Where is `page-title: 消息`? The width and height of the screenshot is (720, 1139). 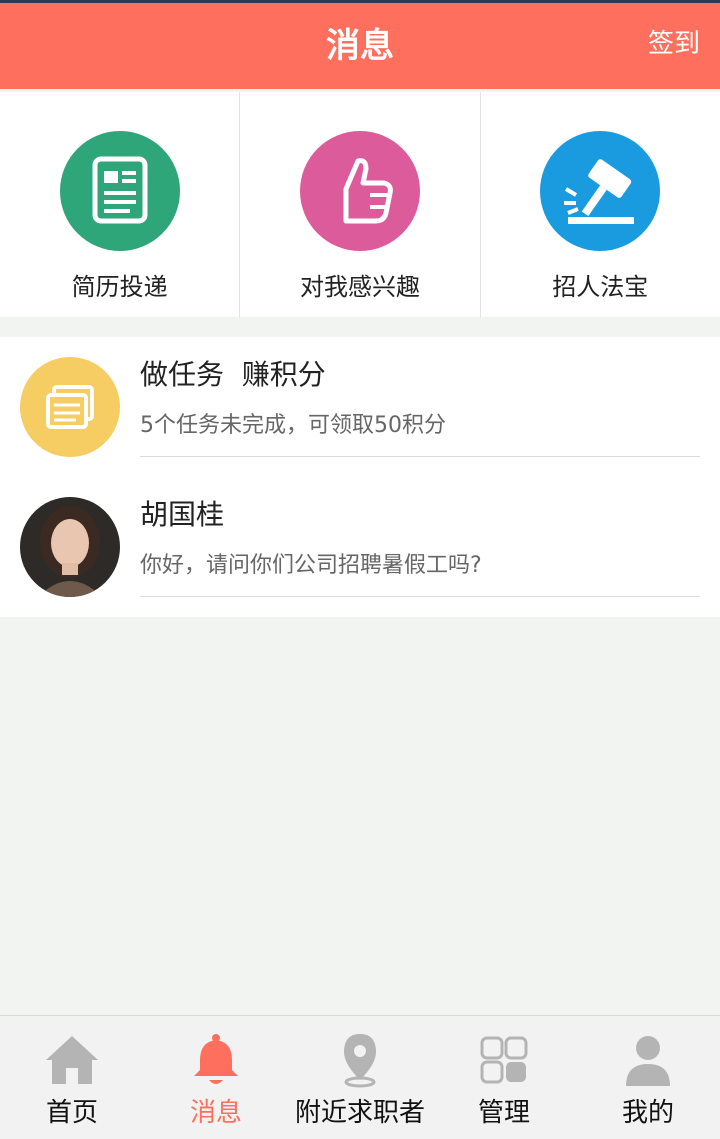
page-title: 消息 is located at coordinates (360, 46).